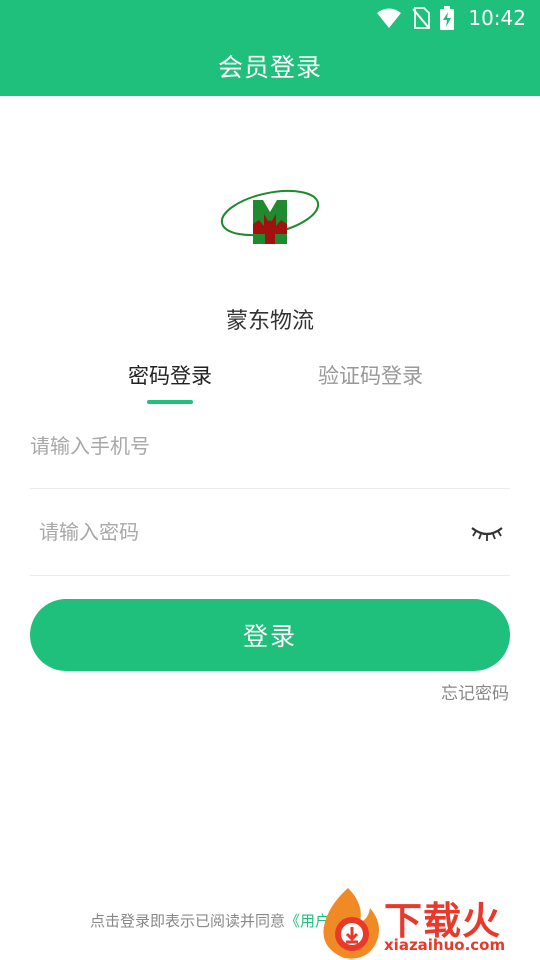 Image resolution: width=540 pixels, height=960 pixels. I want to click on tab-sms-login: 验证码登录, so click(370, 375).